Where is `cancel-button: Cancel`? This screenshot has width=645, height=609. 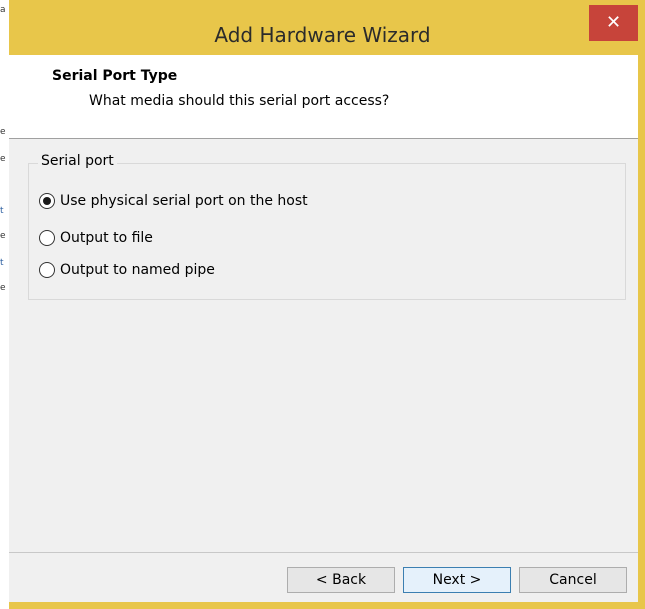 cancel-button: Cancel is located at coordinates (573, 580).